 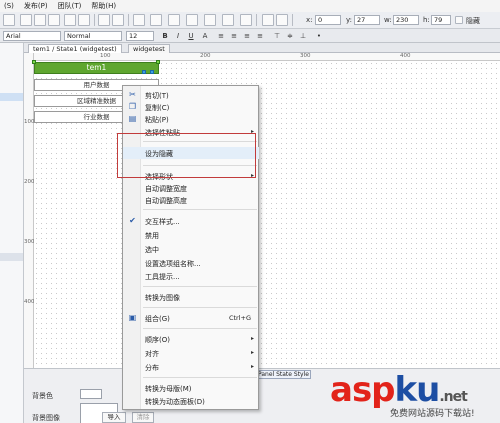 What do you see at coordinates (70, 20) in the screenshot?
I see `crop-icon` at bounding box center [70, 20].